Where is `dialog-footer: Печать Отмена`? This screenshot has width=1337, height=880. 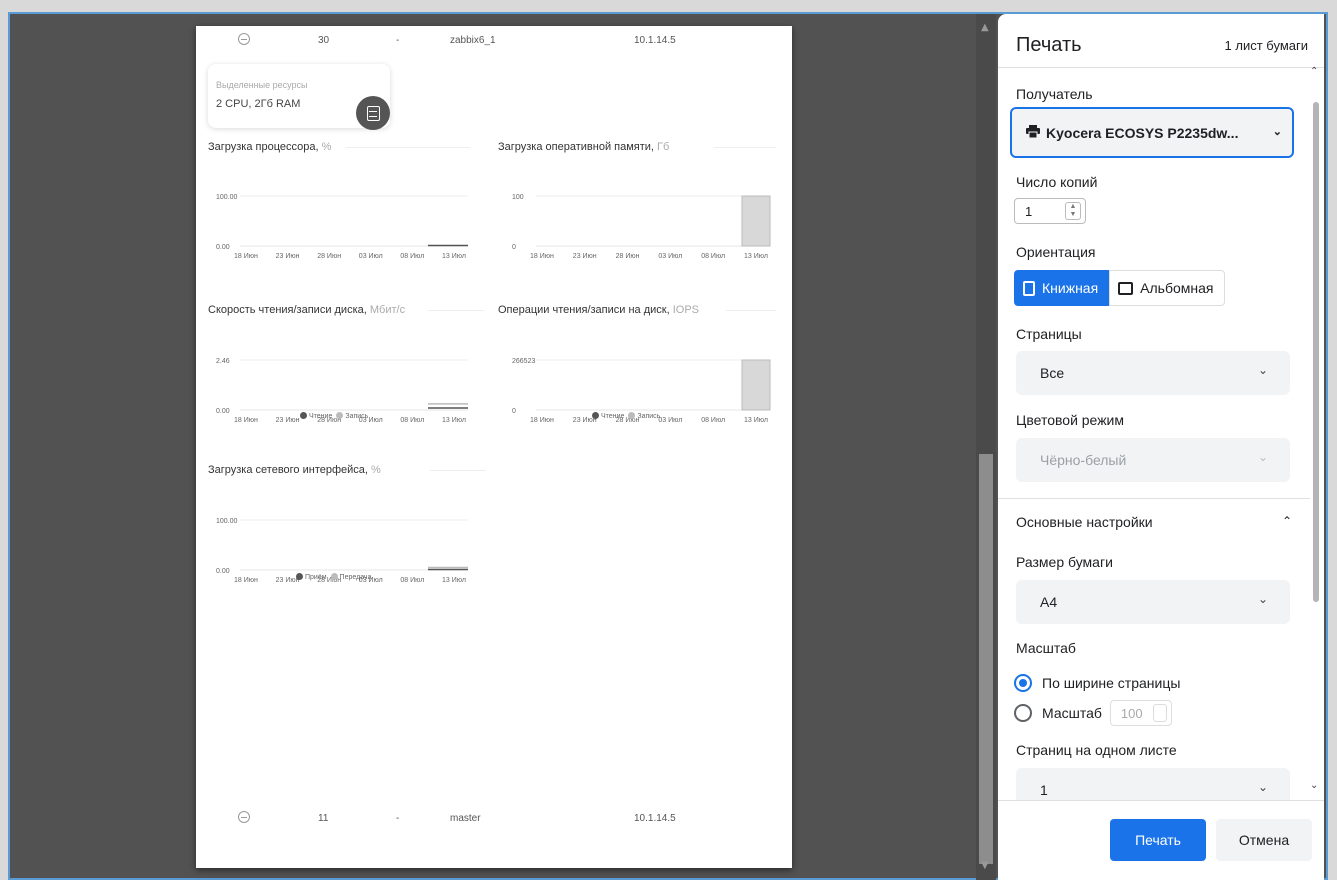 dialog-footer: Печать Отмена is located at coordinates (1161, 840).